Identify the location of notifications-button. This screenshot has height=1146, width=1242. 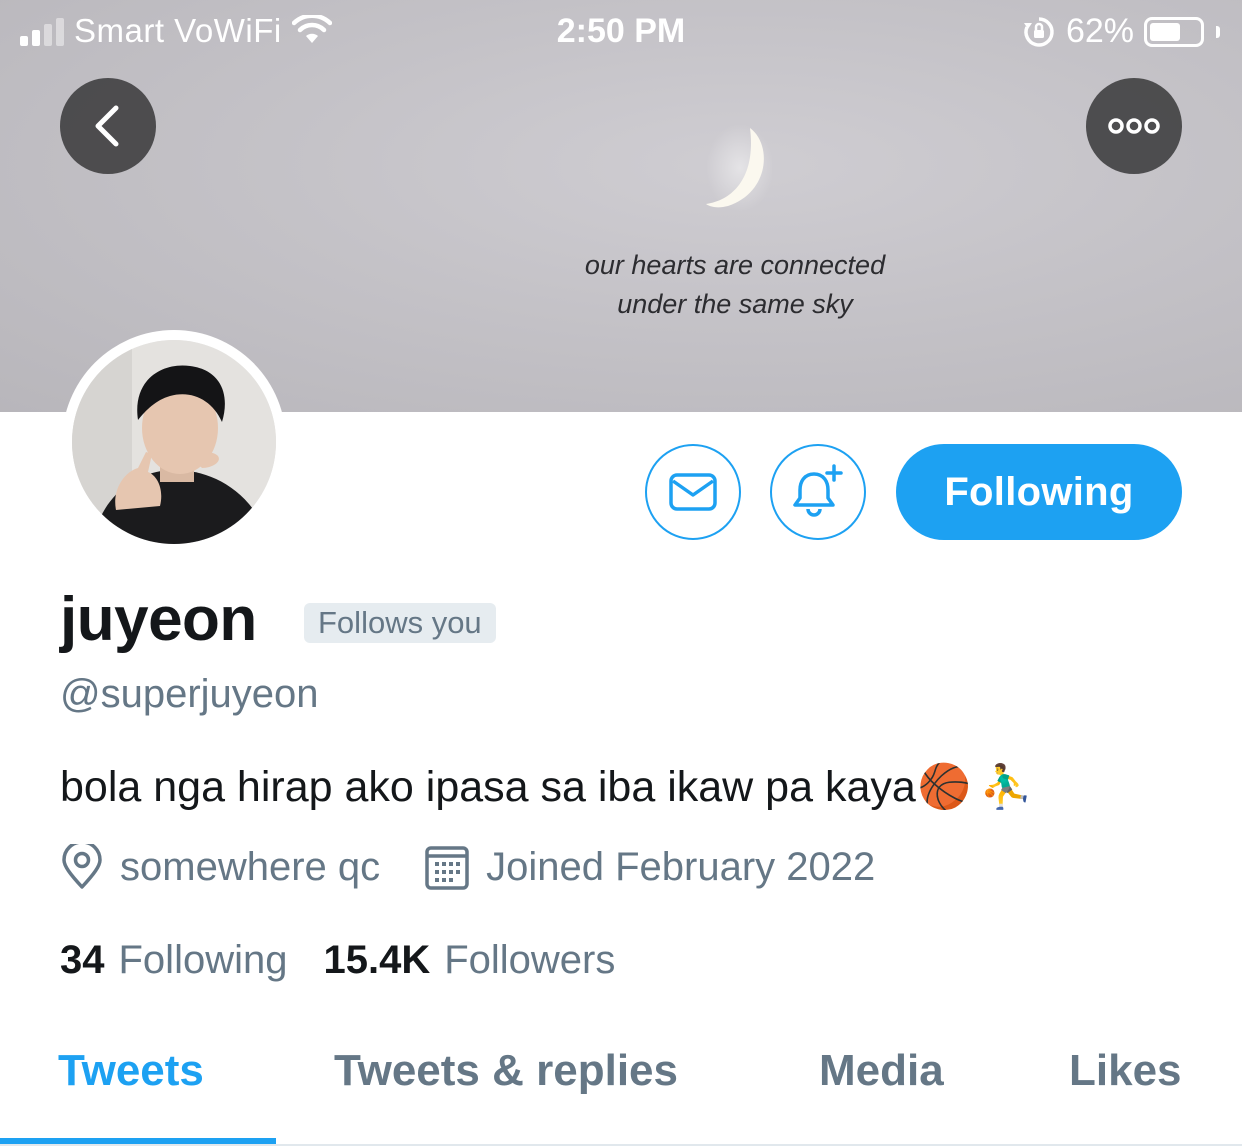
(818, 492).